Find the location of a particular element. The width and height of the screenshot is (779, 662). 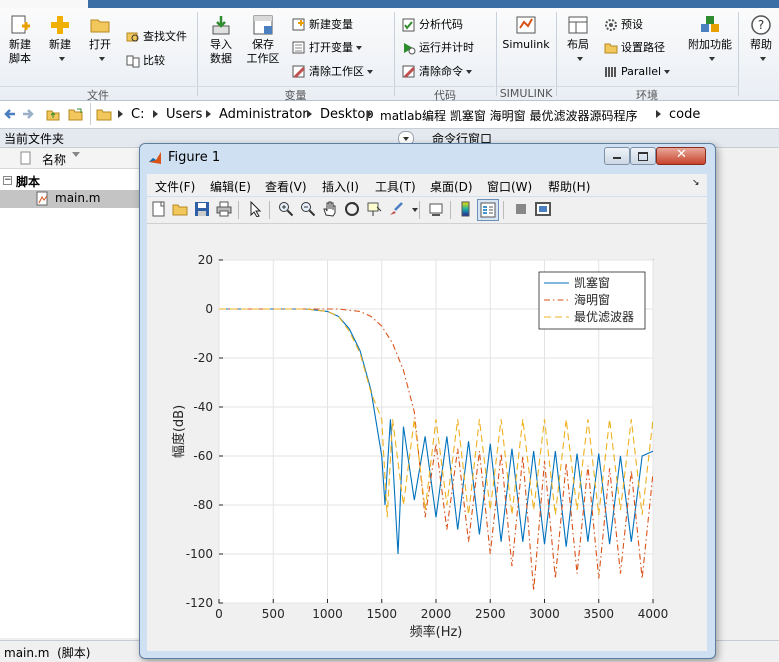

set-path-button: 设置路径 is located at coordinates (634, 48).